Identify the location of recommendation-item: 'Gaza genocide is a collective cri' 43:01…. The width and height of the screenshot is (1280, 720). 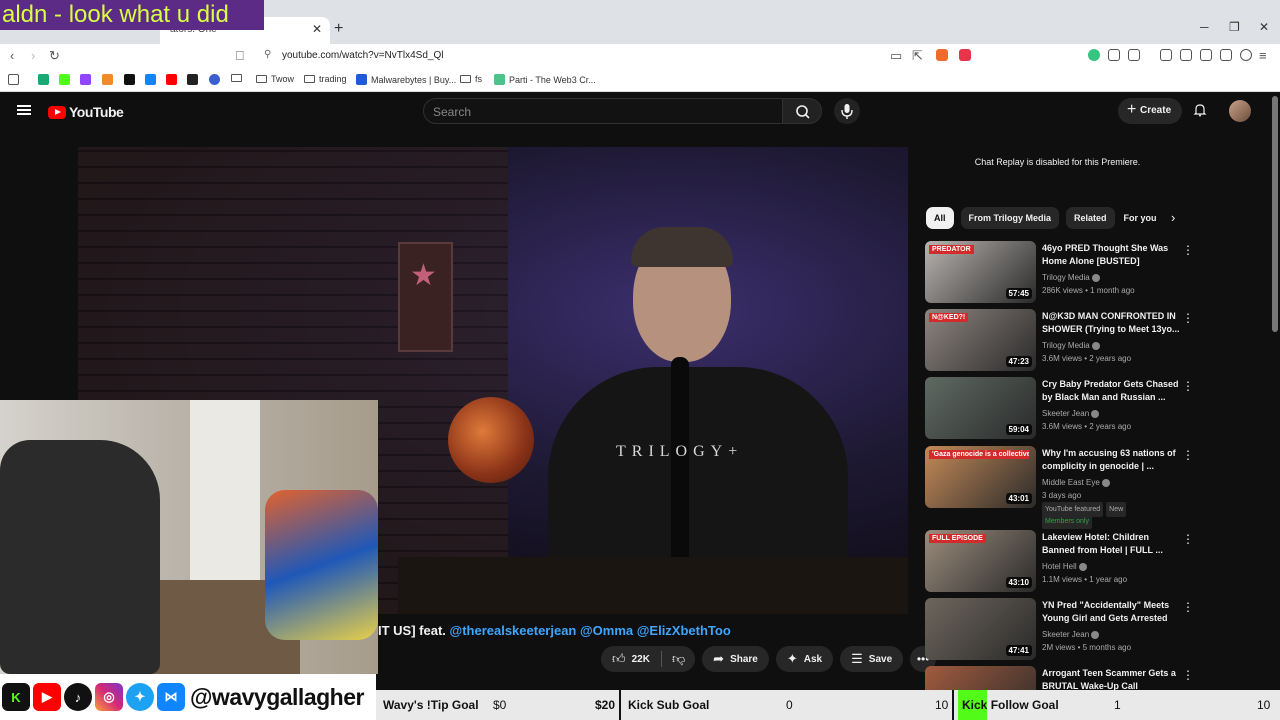
(1060, 487).